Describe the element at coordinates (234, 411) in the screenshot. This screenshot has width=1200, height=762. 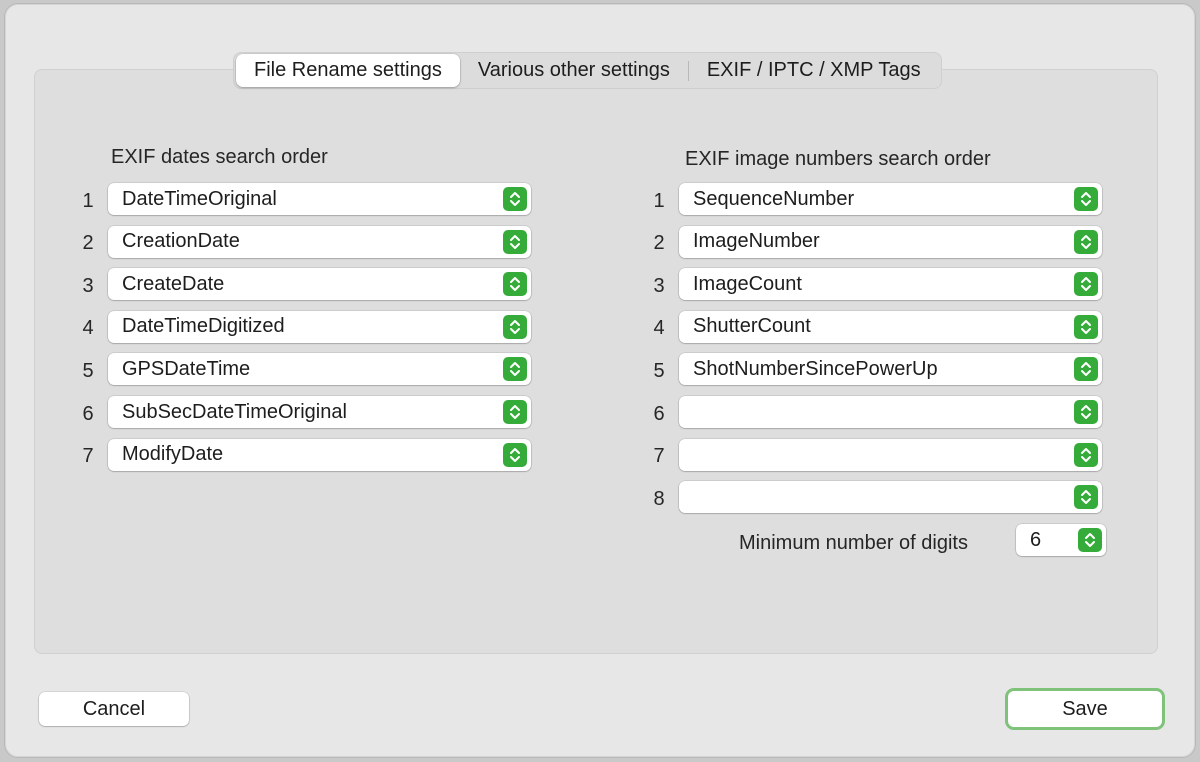
I see `date-field-popup-value: SubSecDateTimeOriginal` at that location.